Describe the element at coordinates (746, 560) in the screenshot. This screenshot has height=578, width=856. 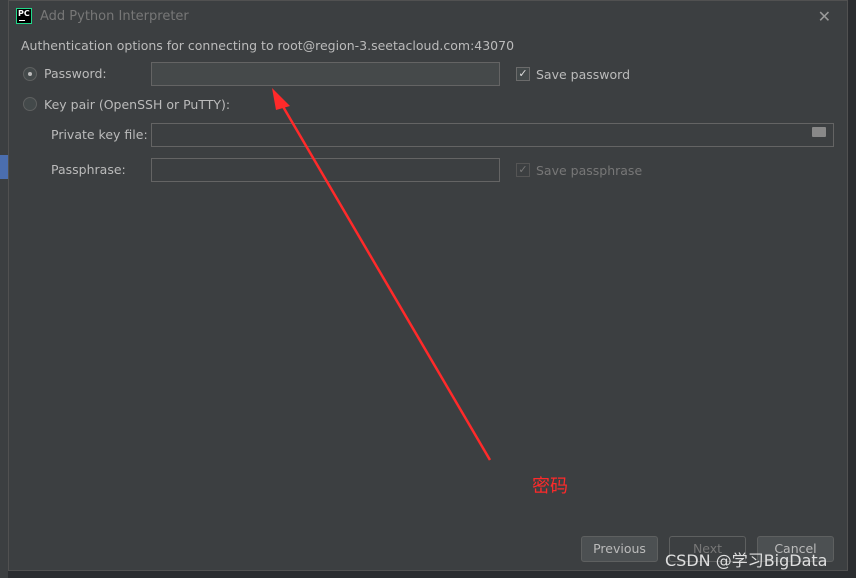
I see `watermark: CSDN @学习BigData` at that location.